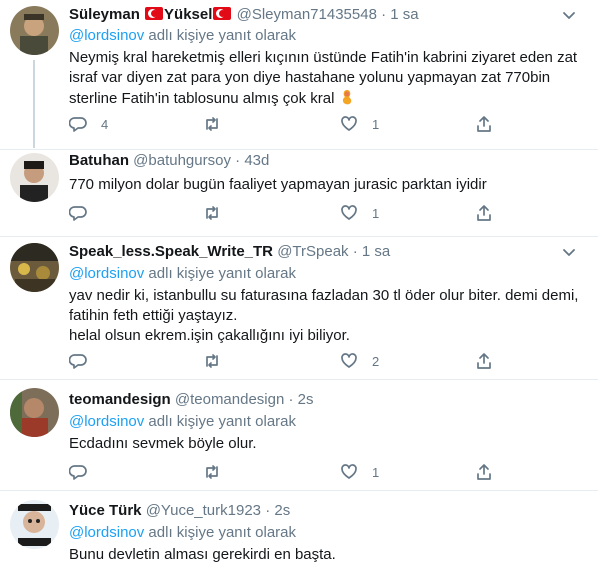  Describe the element at coordinates (359, 361) in the screenshot. I see `like-button: 2` at that location.